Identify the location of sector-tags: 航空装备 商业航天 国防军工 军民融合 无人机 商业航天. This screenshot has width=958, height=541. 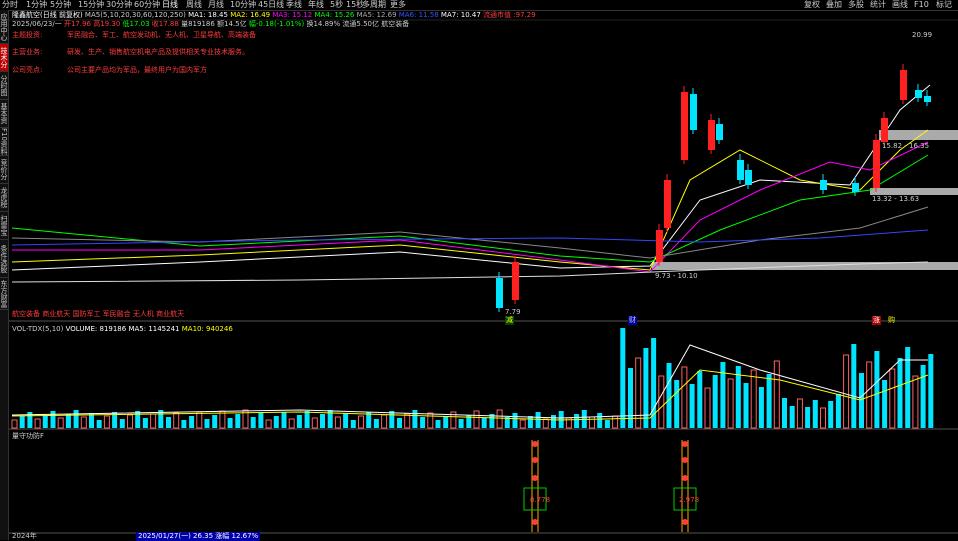
(98, 314).